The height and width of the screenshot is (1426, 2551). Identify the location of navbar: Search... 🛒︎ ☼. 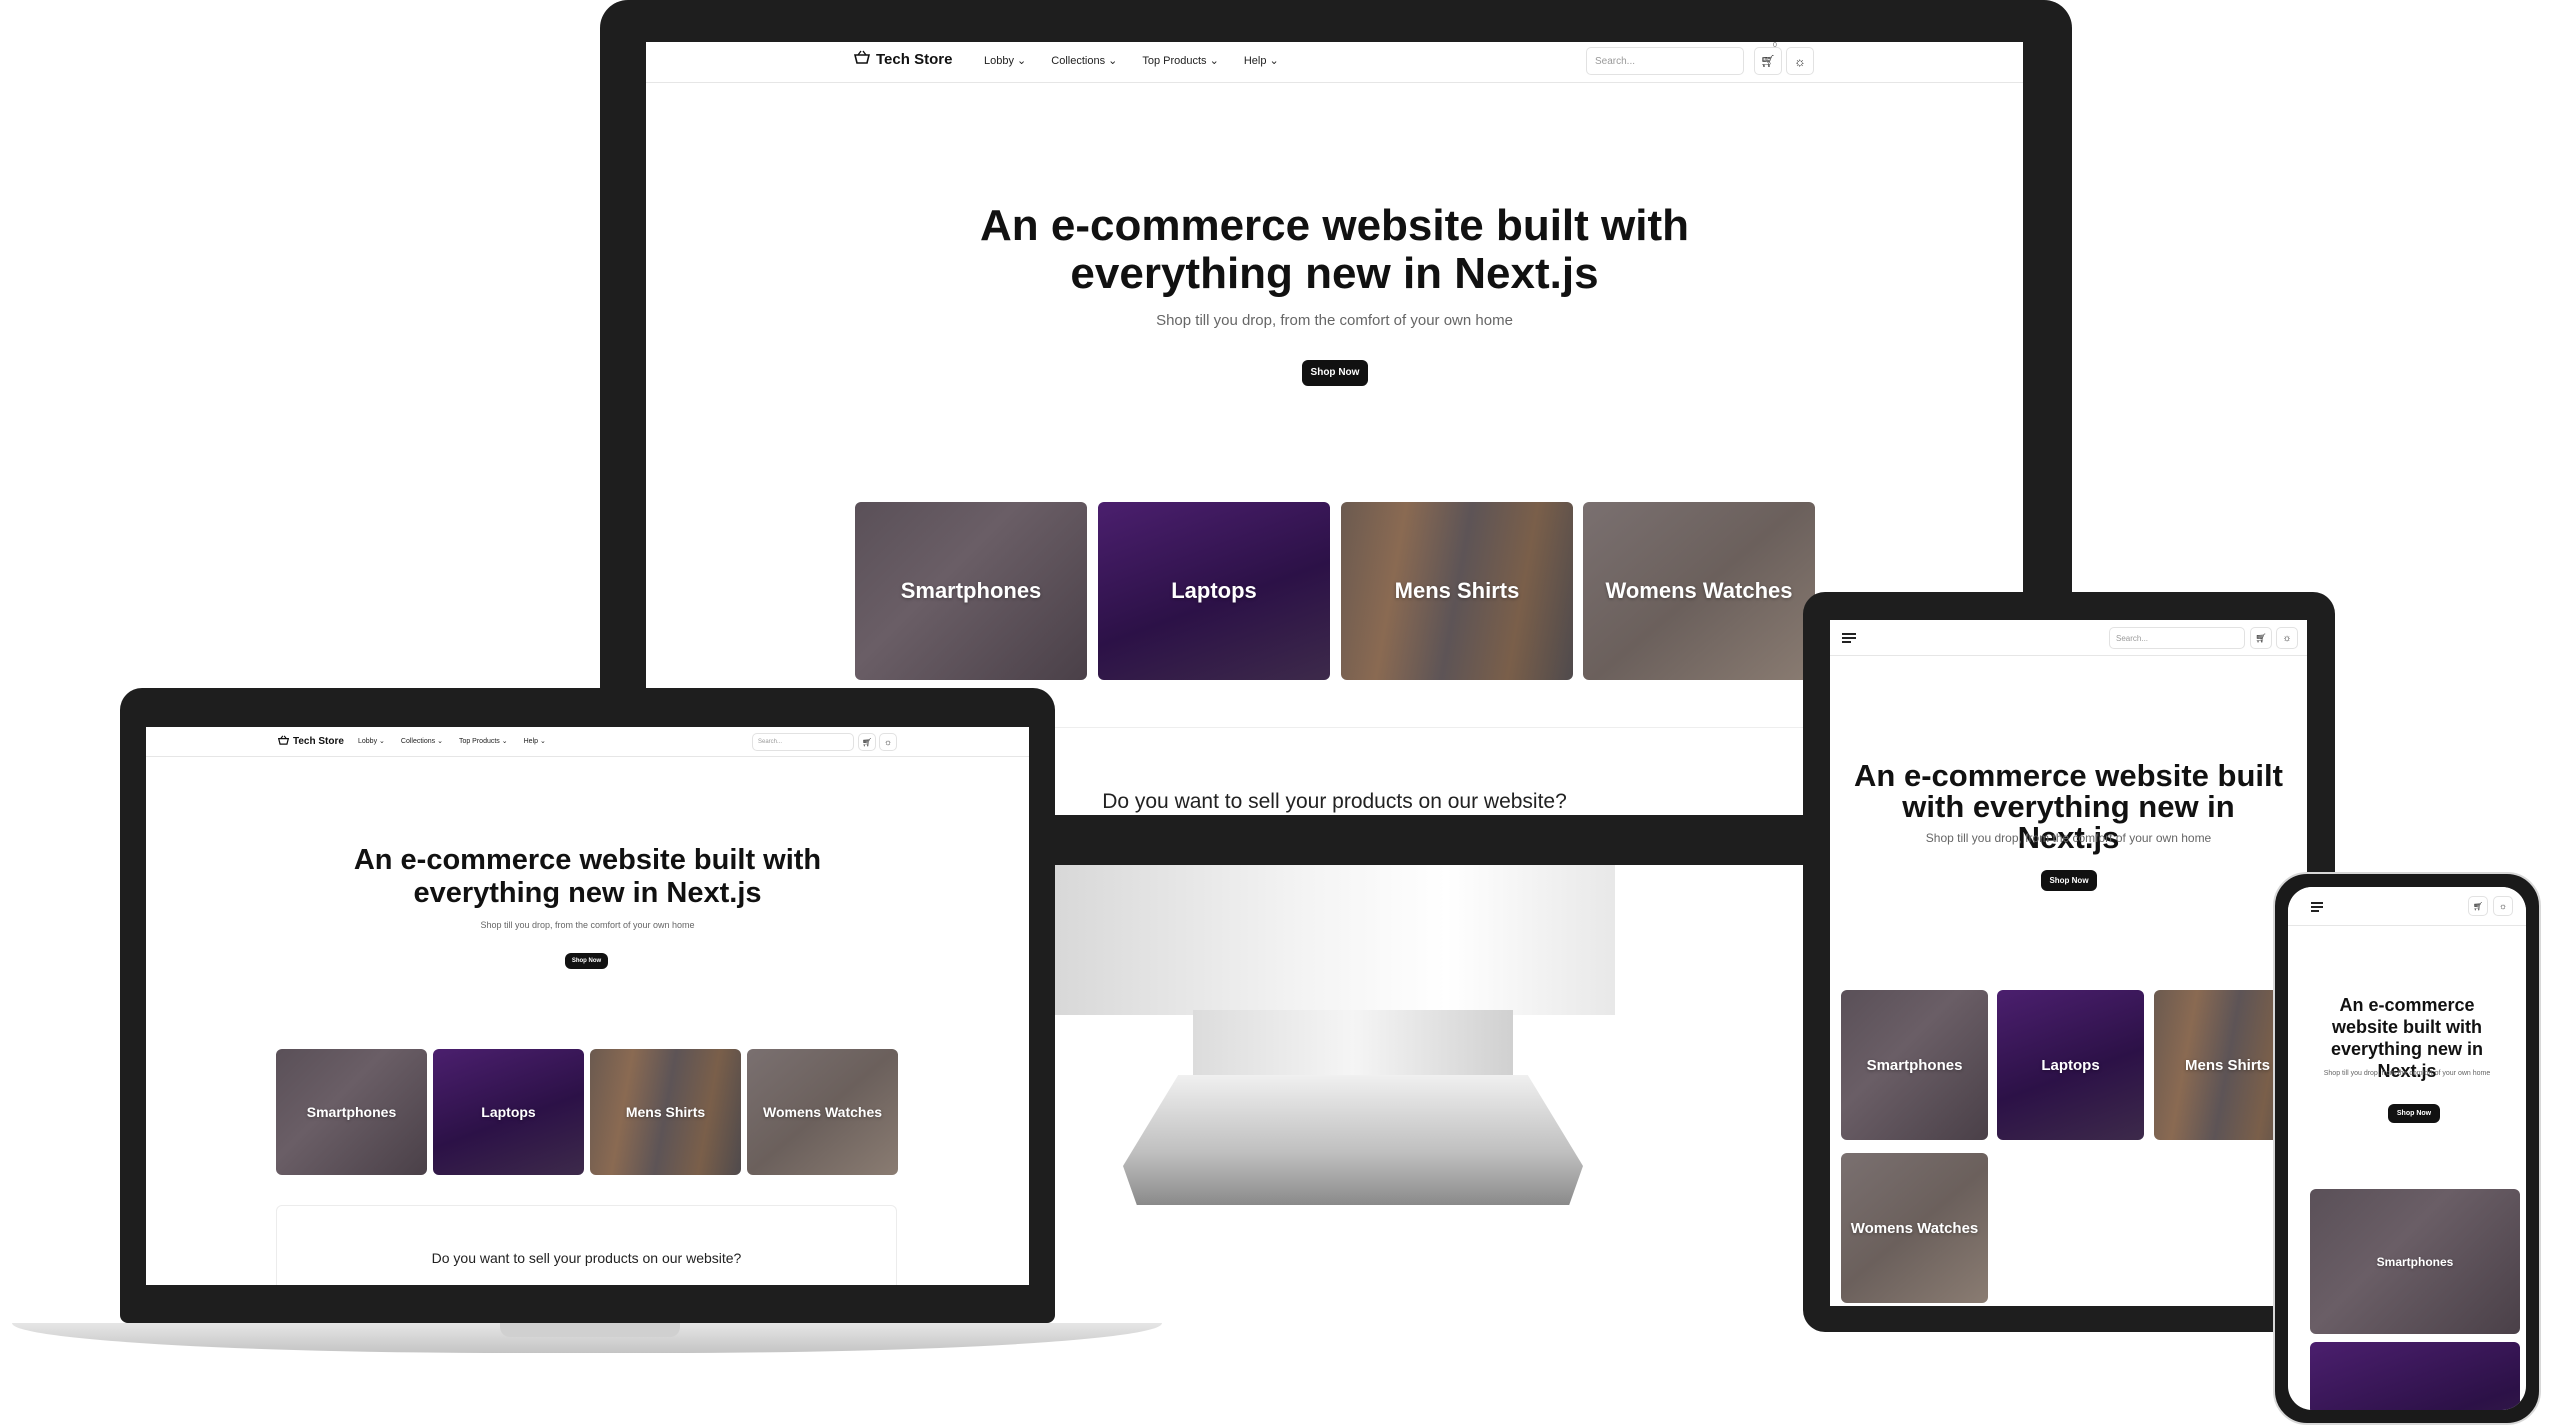
(2068, 638).